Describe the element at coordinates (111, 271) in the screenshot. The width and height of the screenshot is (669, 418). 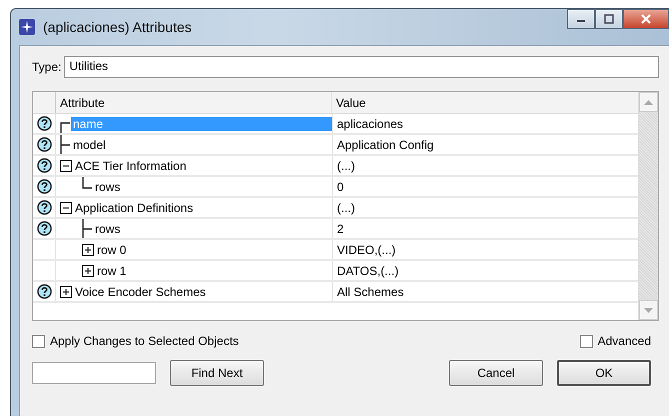
I see `attribute-name: row 1` at that location.